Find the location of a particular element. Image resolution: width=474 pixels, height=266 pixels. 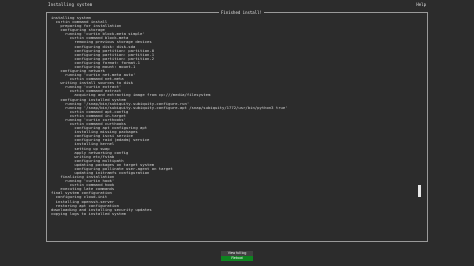

action-buttons: View full log Reboot is located at coordinates (237, 256).